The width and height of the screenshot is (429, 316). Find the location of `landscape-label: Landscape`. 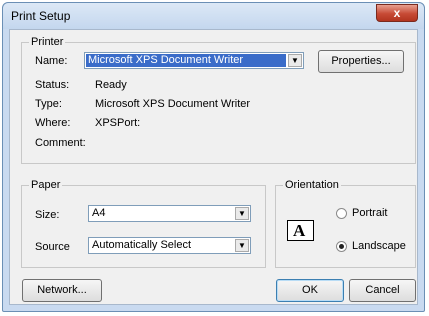

landscape-label: Landscape is located at coordinates (379, 246).